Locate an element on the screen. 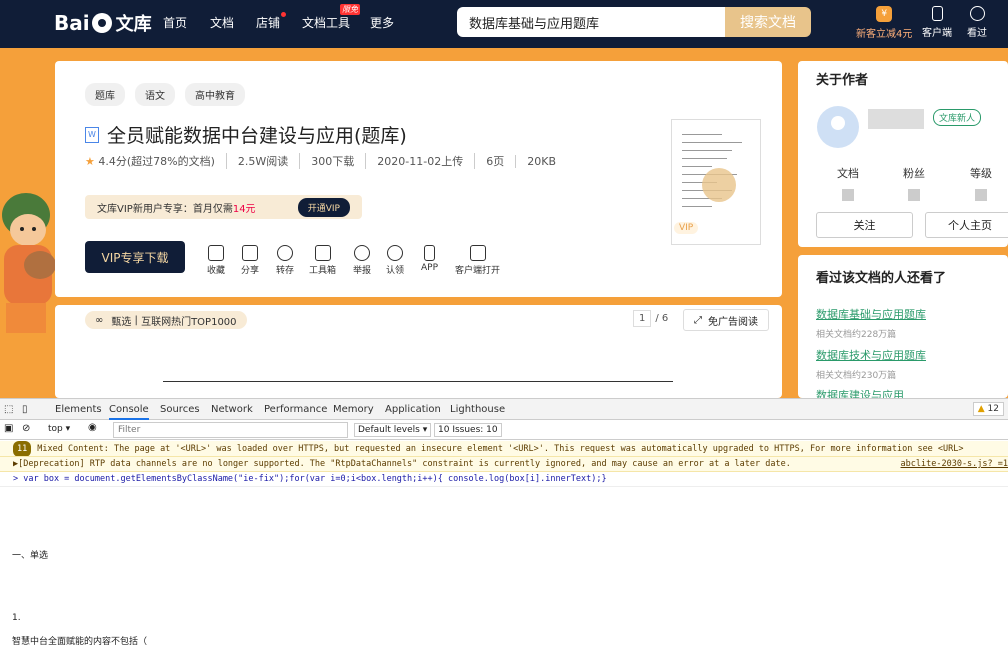 The height and width of the screenshot is (659, 1008). recommend-link: 数据库基础与应用题库 is located at coordinates (871, 314).